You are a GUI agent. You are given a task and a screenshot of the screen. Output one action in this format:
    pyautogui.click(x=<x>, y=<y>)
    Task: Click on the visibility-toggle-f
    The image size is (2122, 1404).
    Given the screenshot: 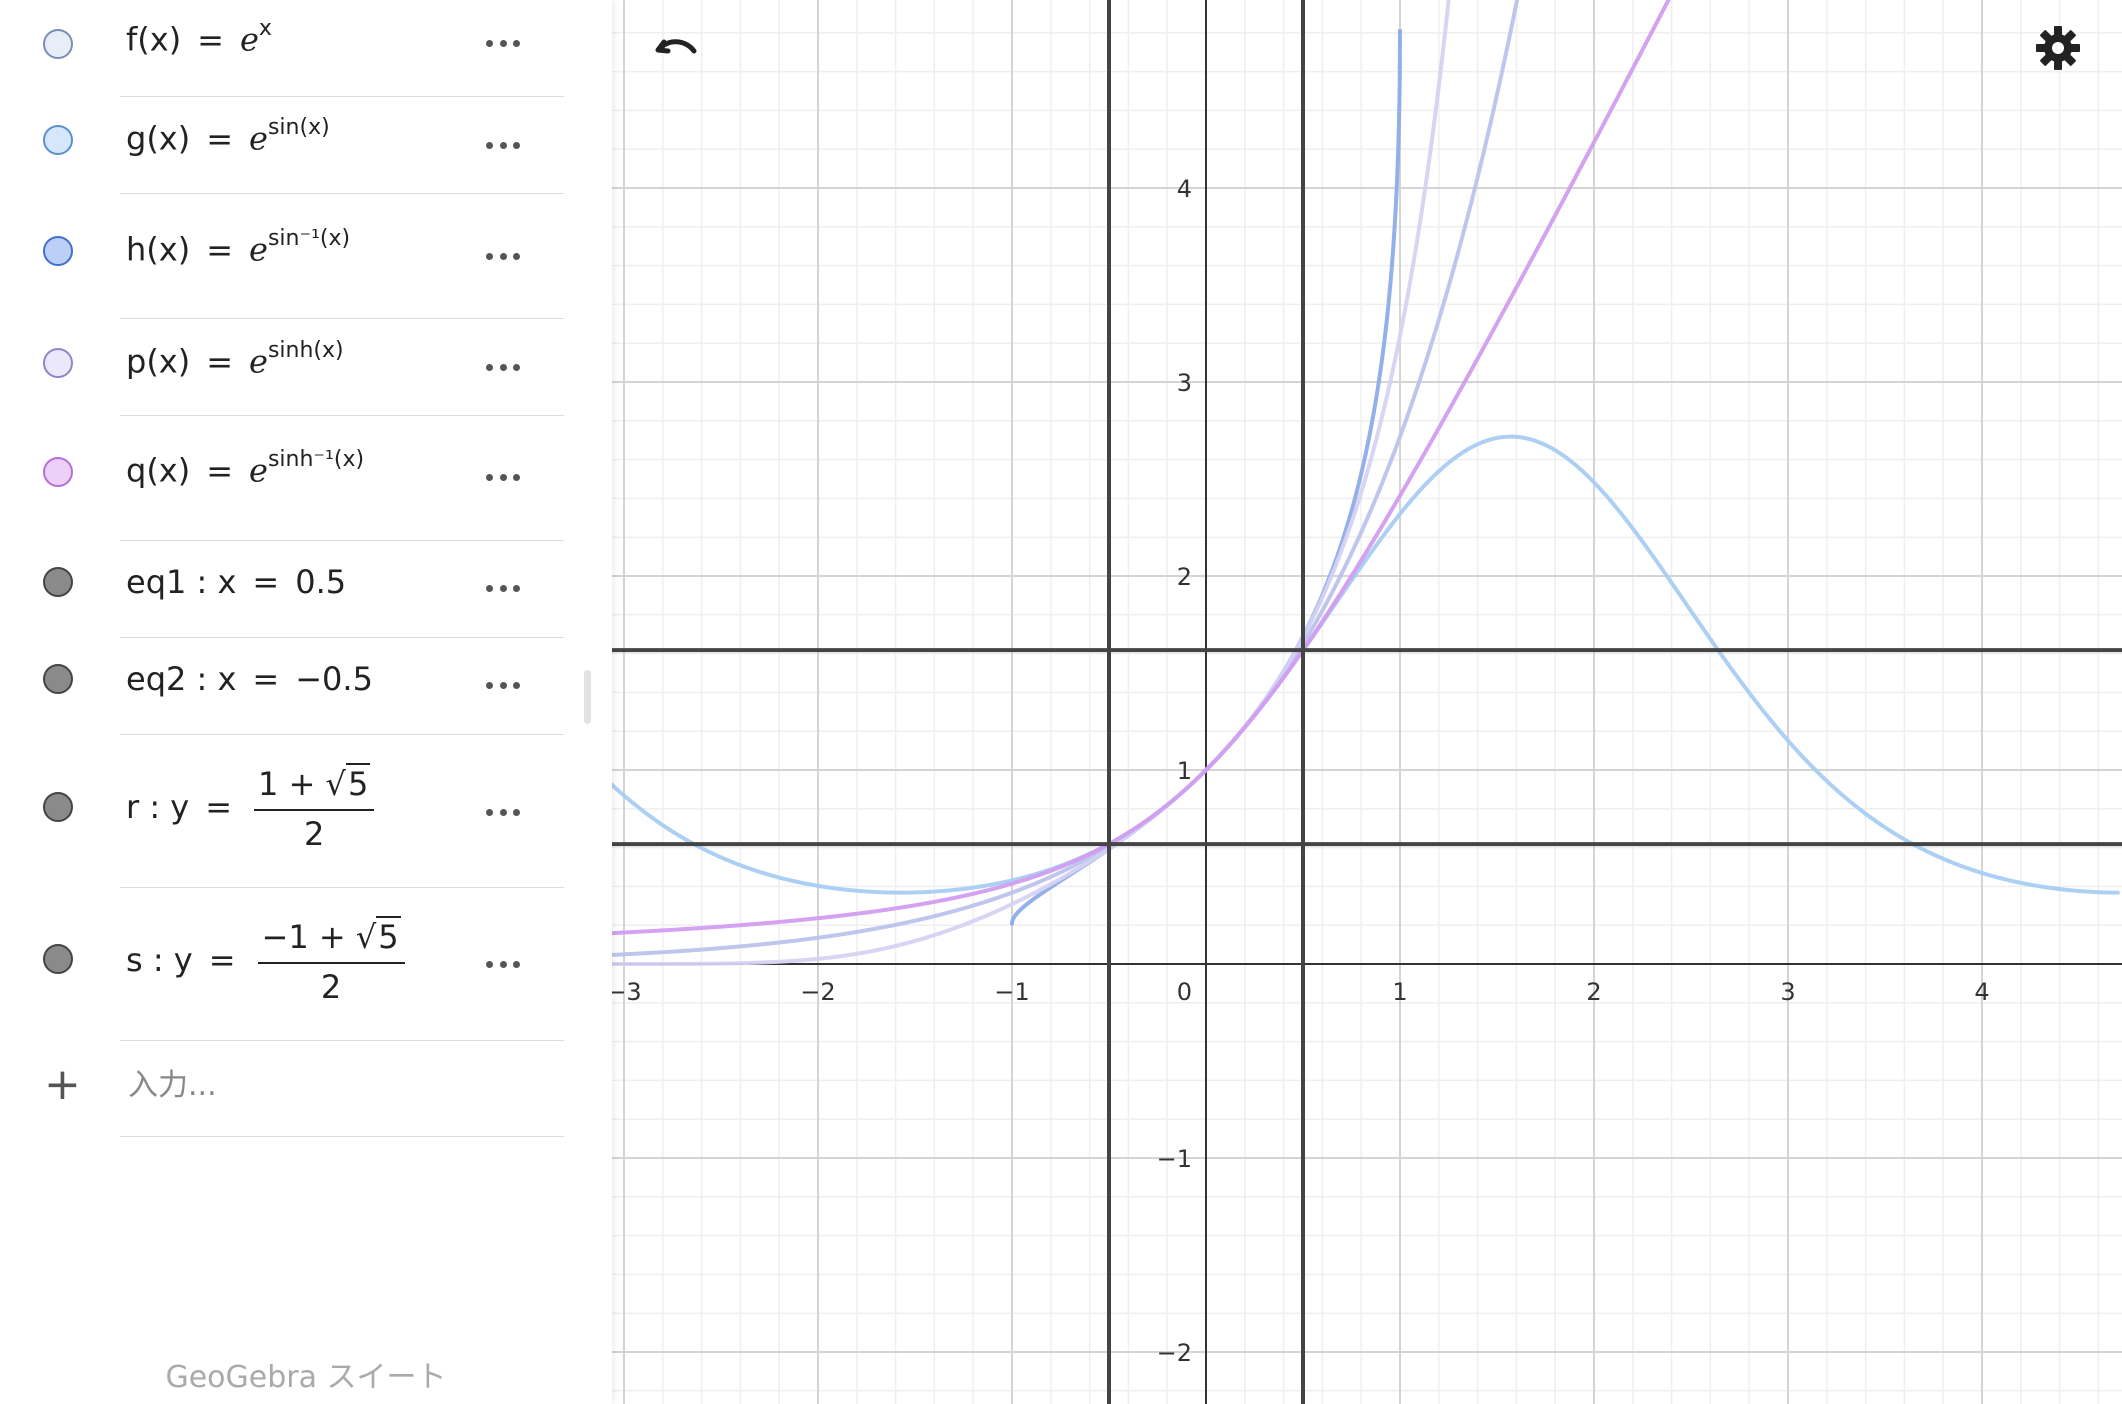 What is the action you would take?
    pyautogui.click(x=58, y=44)
    